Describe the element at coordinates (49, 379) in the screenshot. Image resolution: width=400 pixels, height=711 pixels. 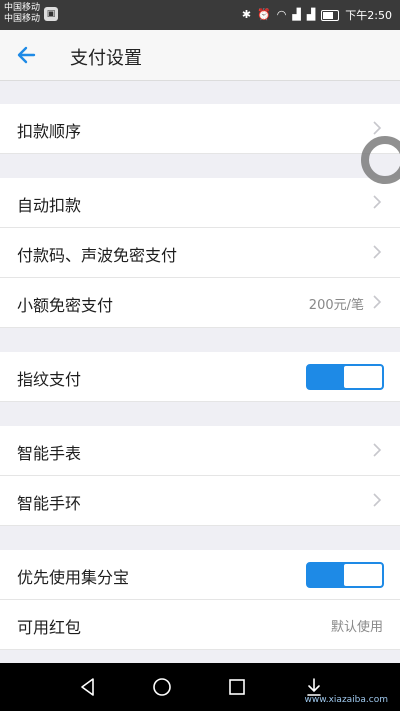
I see `row-label: 指纹支付` at that location.